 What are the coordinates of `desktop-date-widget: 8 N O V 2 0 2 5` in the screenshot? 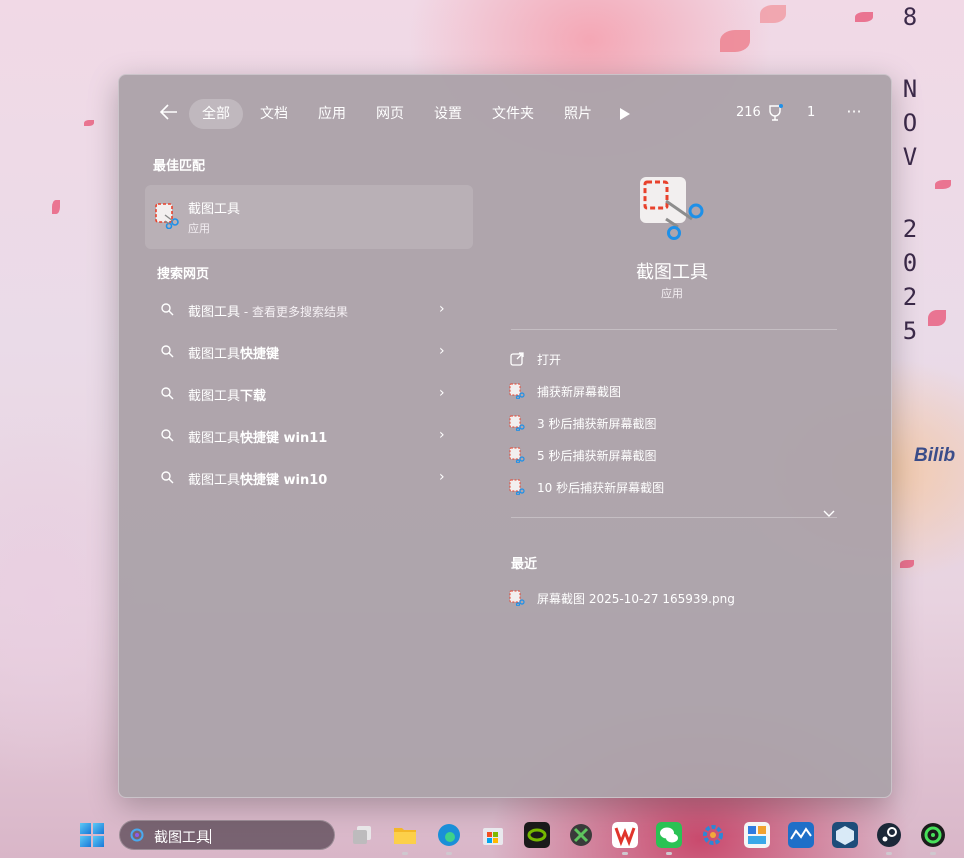 It's located at (910, 174).